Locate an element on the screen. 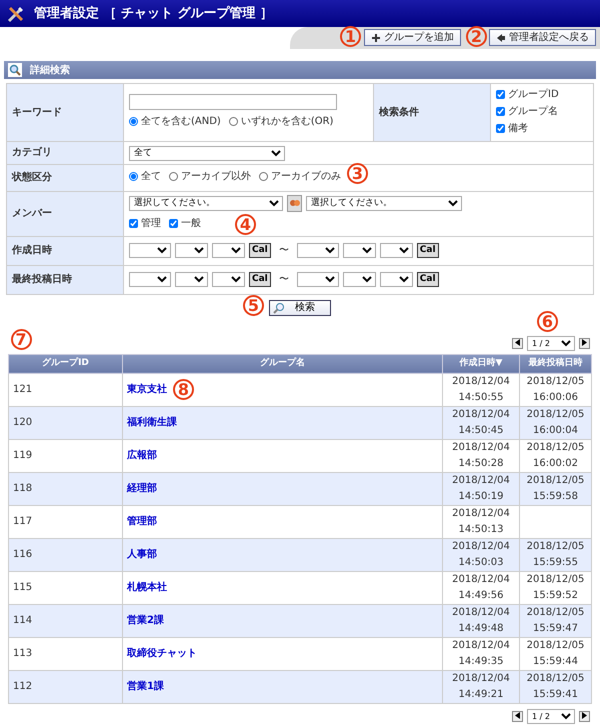 This screenshot has height=727, width=600. member-group-dropdown: 選択してください。 is located at coordinates (206, 203).